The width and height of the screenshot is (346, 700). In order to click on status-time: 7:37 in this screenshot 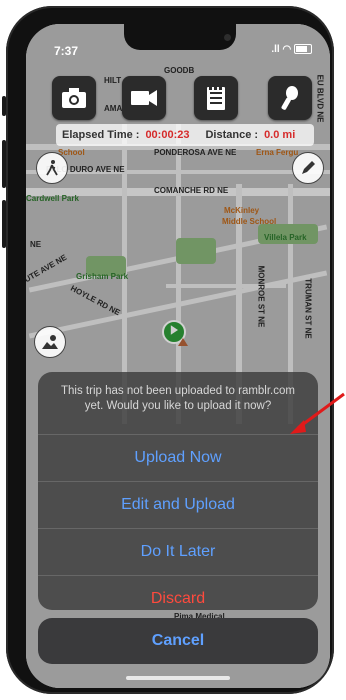, I will do `click(66, 51)`.